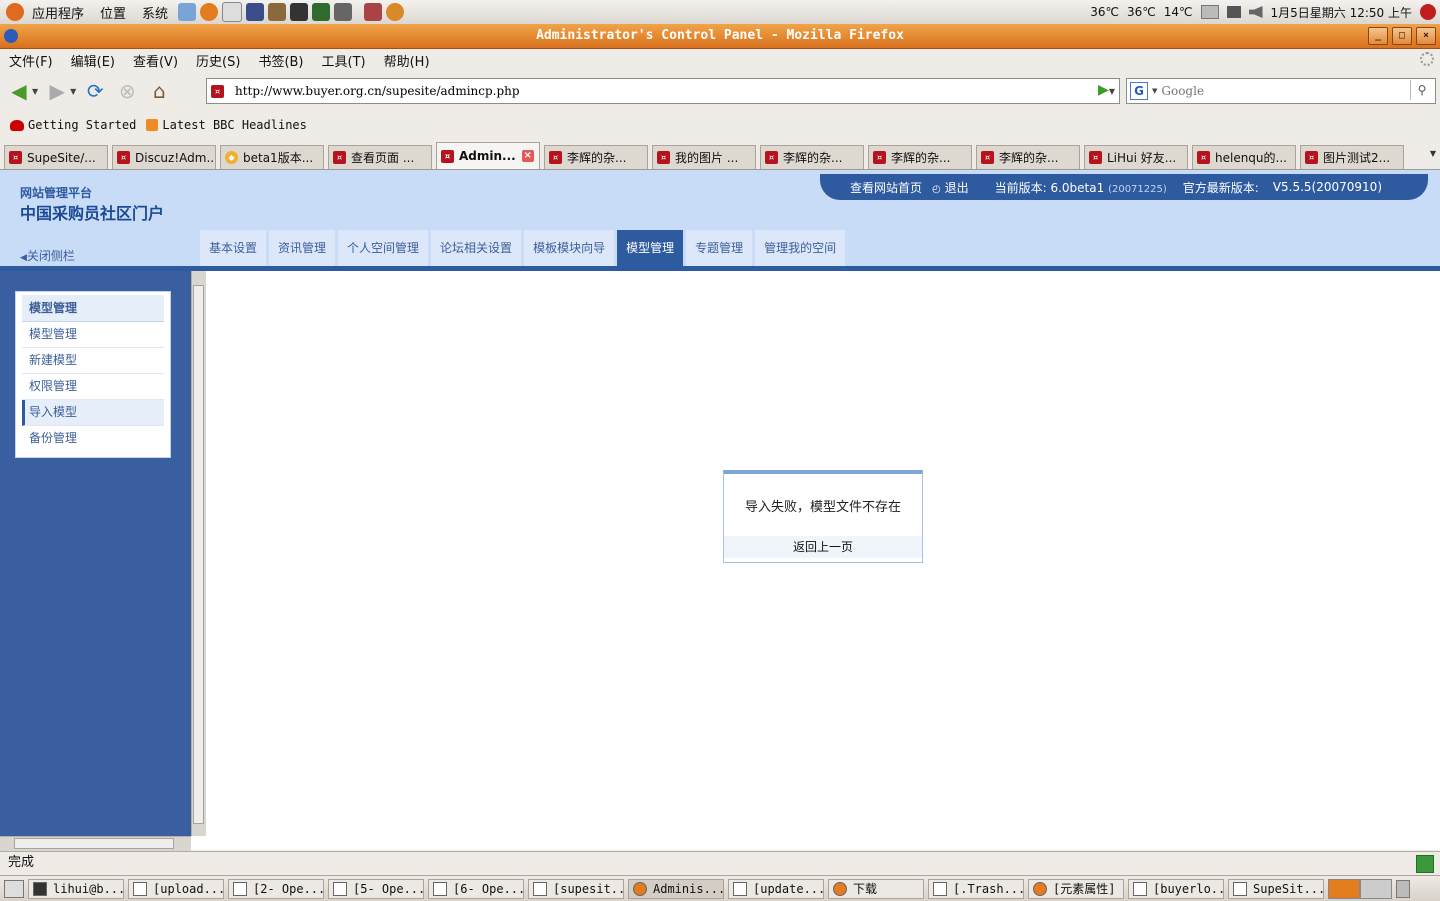 The image size is (1440, 901). What do you see at coordinates (1255, 12) in the screenshot?
I see `volume-icon` at bounding box center [1255, 12].